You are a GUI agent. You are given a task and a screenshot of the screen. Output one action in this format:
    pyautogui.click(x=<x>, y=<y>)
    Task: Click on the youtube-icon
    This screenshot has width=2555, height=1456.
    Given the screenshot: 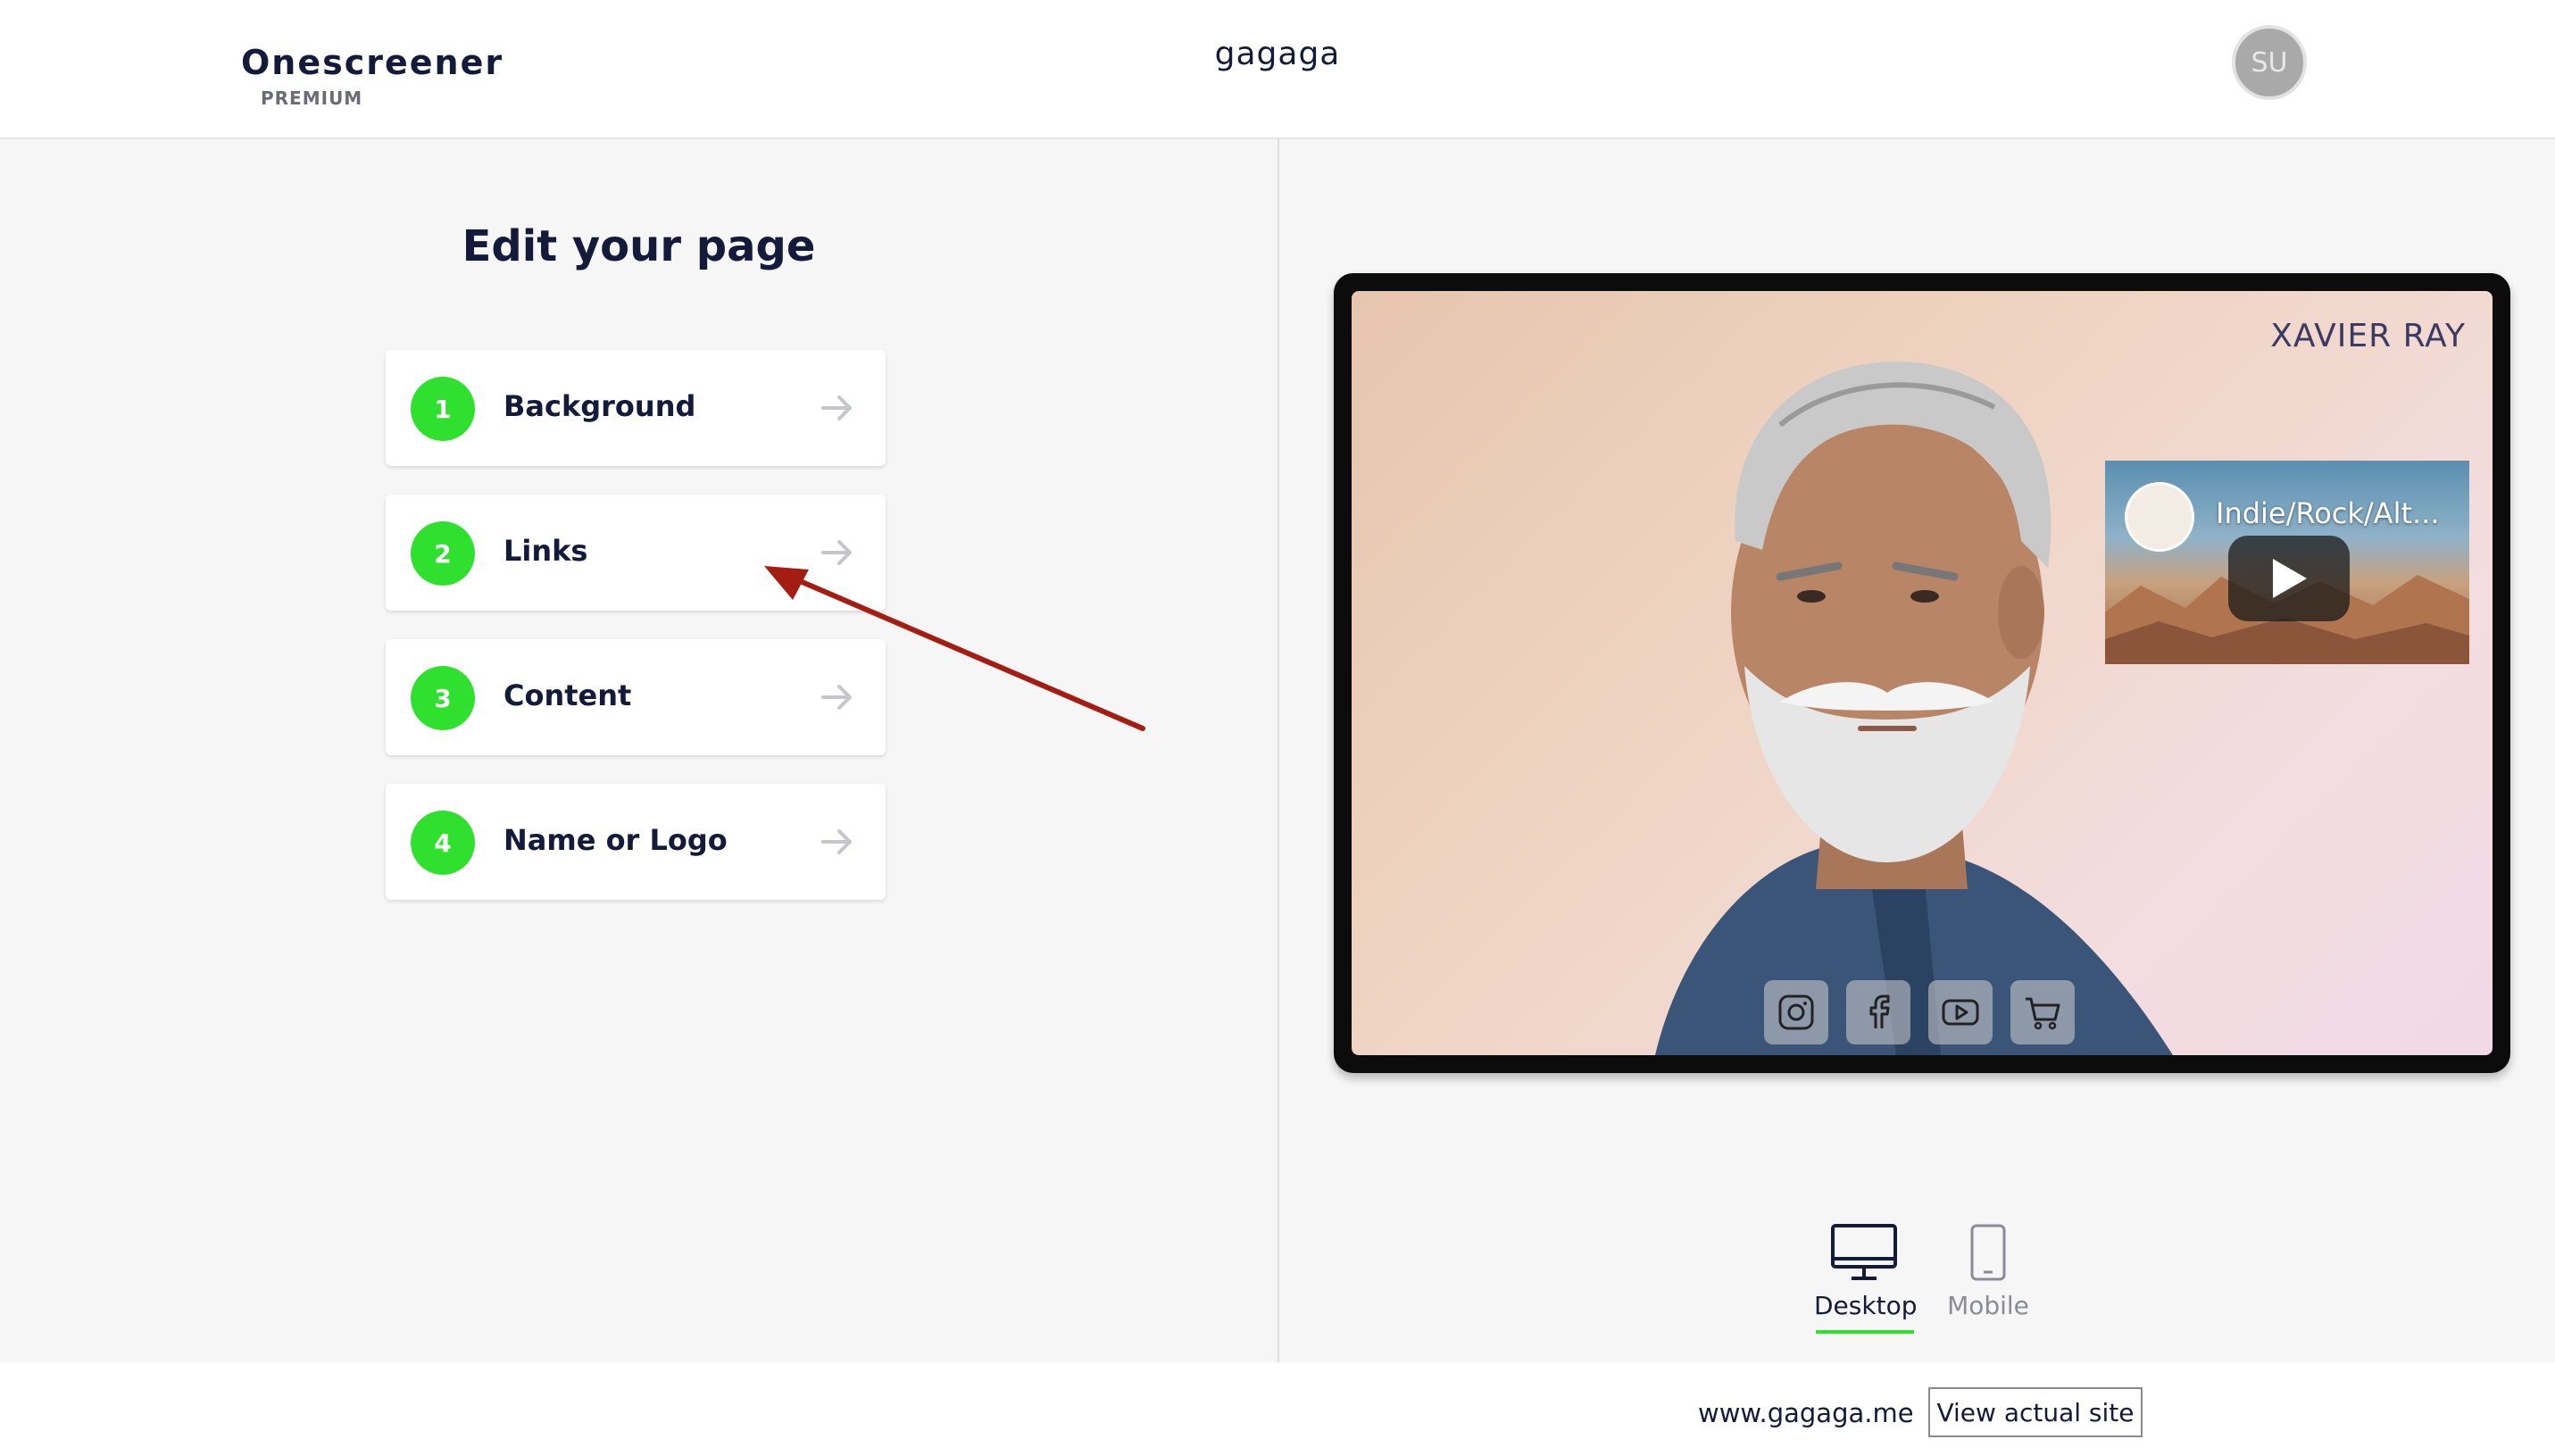 What is the action you would take?
    pyautogui.click(x=1961, y=1013)
    